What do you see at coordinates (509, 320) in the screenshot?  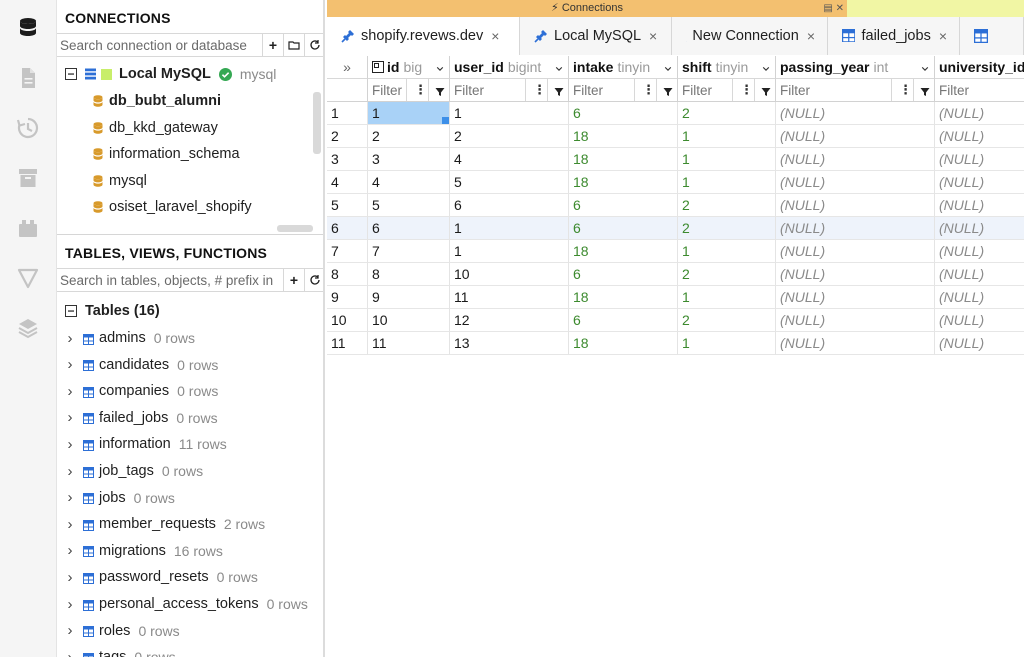 I see `cell-user-id: 12` at bounding box center [509, 320].